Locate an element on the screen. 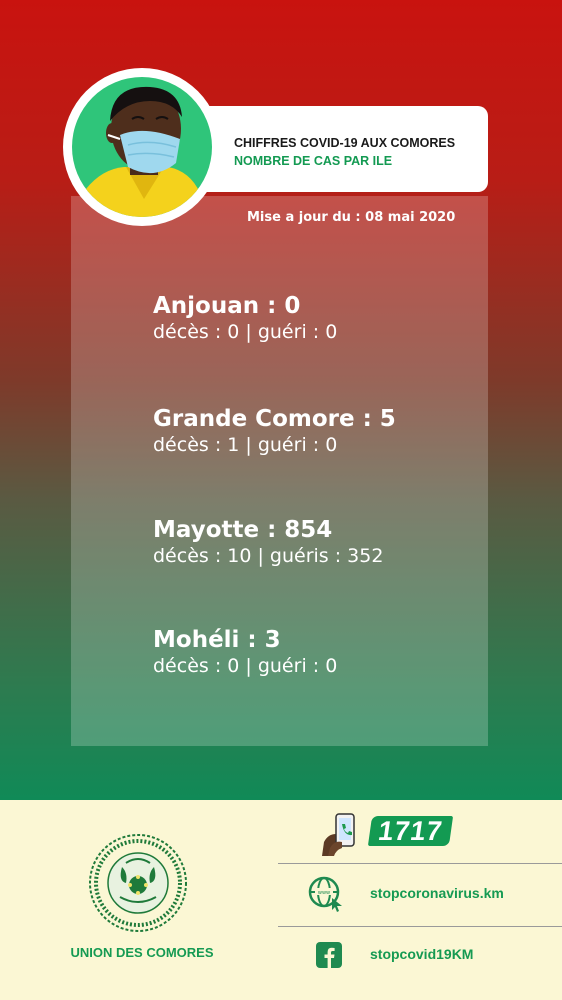 This screenshot has height=1000, width=562. island-moheli: Mohéli : 3 décès : 0 | guéri : 0 is located at coordinates (245, 652).